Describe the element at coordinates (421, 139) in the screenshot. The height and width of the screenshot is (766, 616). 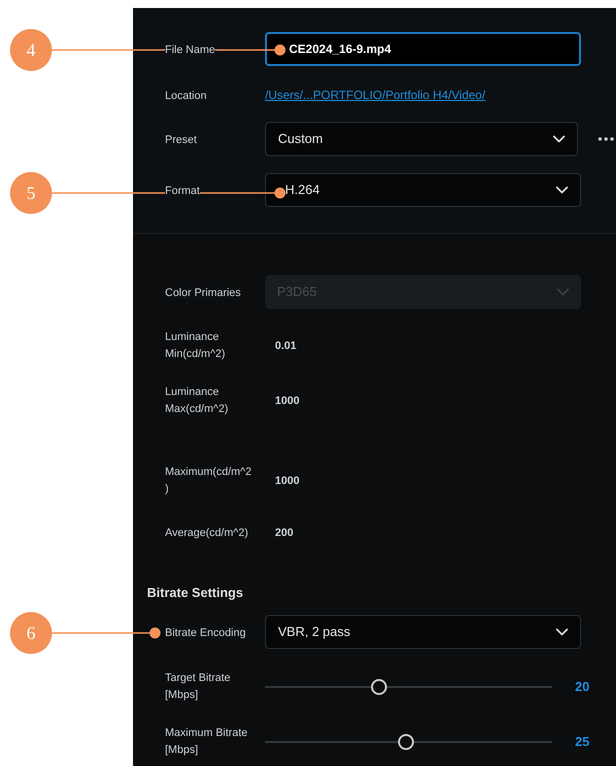
I see `dropdown: Custom` at that location.